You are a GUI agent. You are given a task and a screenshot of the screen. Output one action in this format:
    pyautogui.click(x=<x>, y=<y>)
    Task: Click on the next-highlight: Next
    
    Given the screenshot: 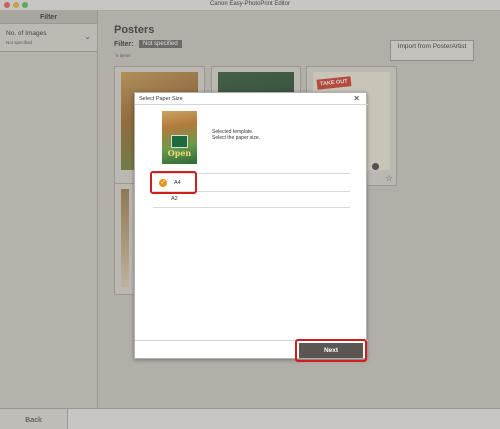 What is the action you would take?
    pyautogui.click(x=331, y=350)
    